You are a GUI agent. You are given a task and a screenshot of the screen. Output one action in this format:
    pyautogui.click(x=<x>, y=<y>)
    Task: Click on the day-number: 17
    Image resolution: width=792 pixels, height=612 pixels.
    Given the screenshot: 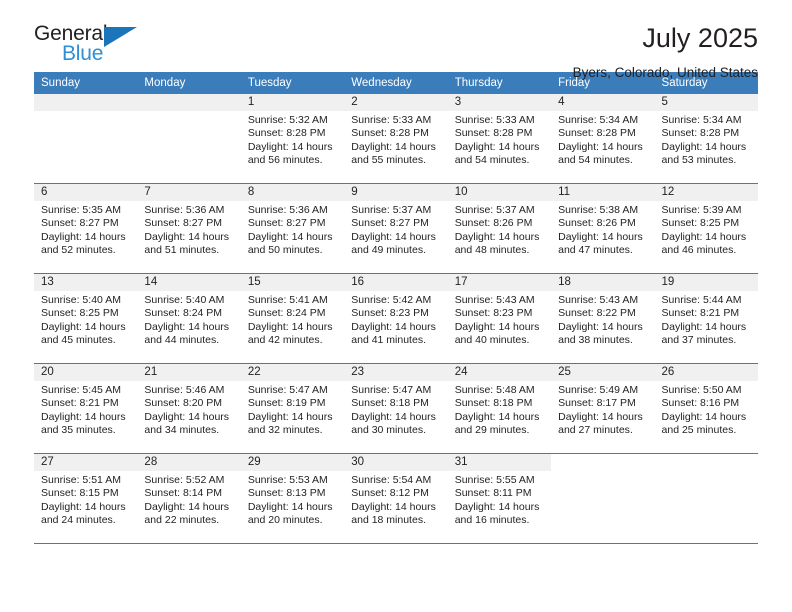 What is the action you would take?
    pyautogui.click(x=499, y=282)
    